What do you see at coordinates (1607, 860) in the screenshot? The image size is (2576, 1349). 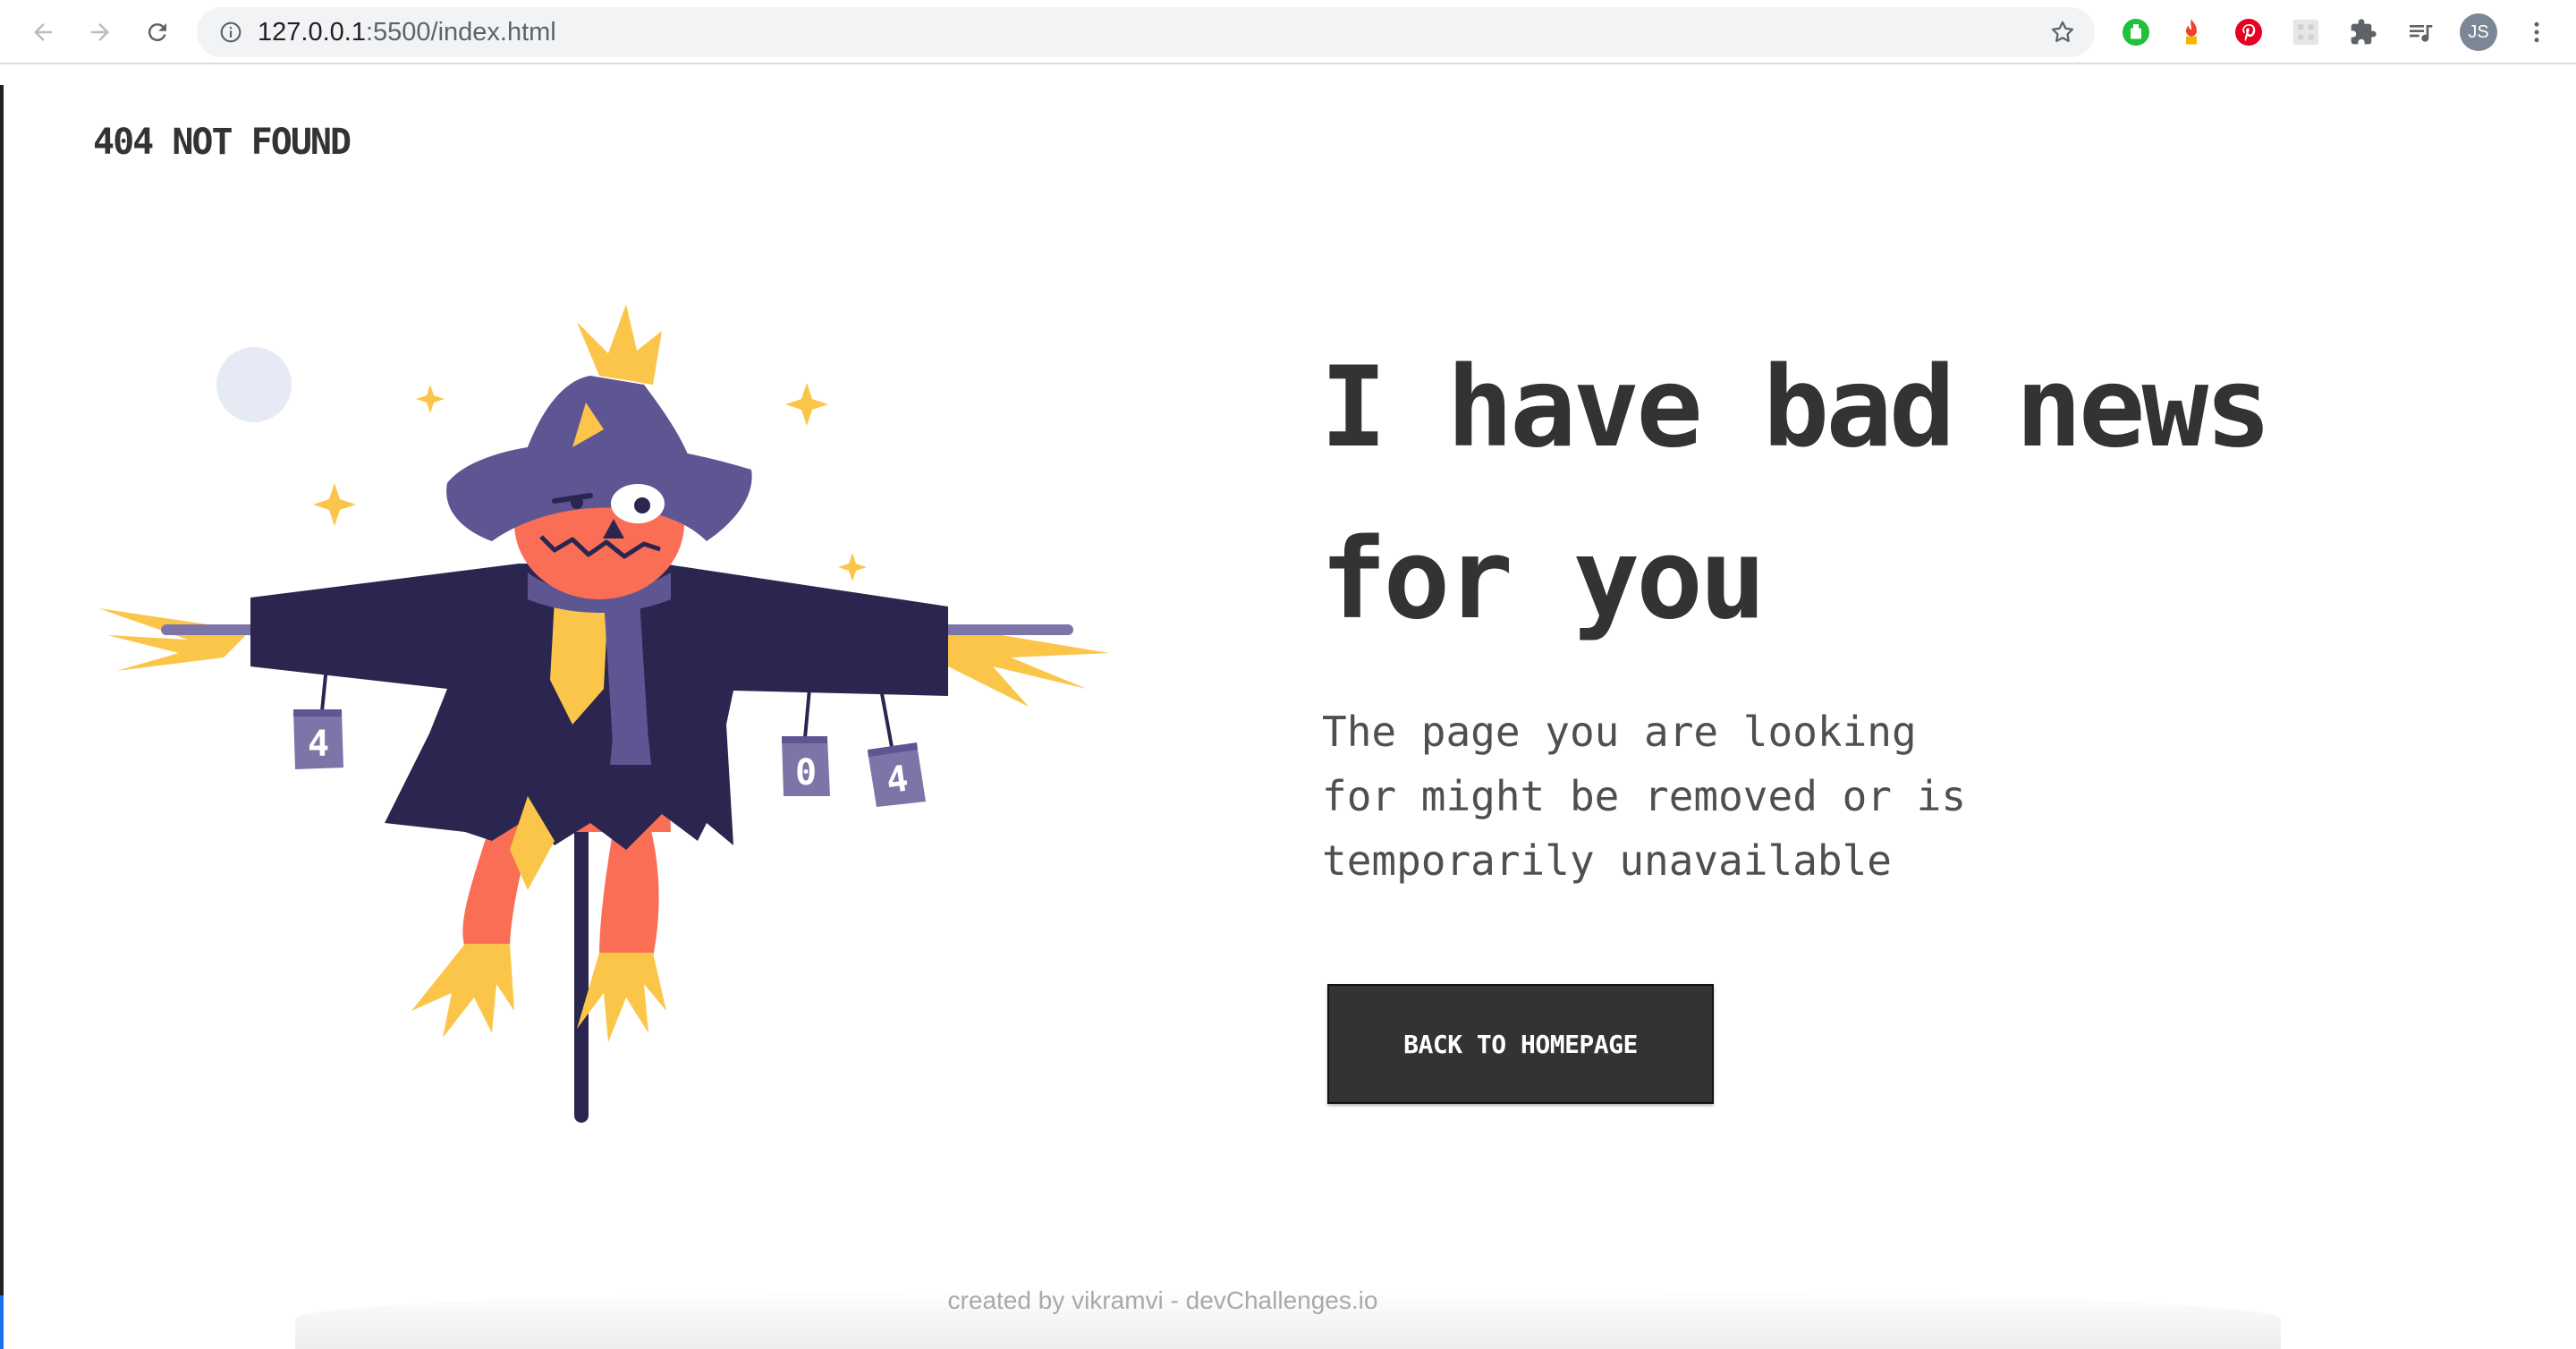 I see `description-line-3: temporarily unavailable` at bounding box center [1607, 860].